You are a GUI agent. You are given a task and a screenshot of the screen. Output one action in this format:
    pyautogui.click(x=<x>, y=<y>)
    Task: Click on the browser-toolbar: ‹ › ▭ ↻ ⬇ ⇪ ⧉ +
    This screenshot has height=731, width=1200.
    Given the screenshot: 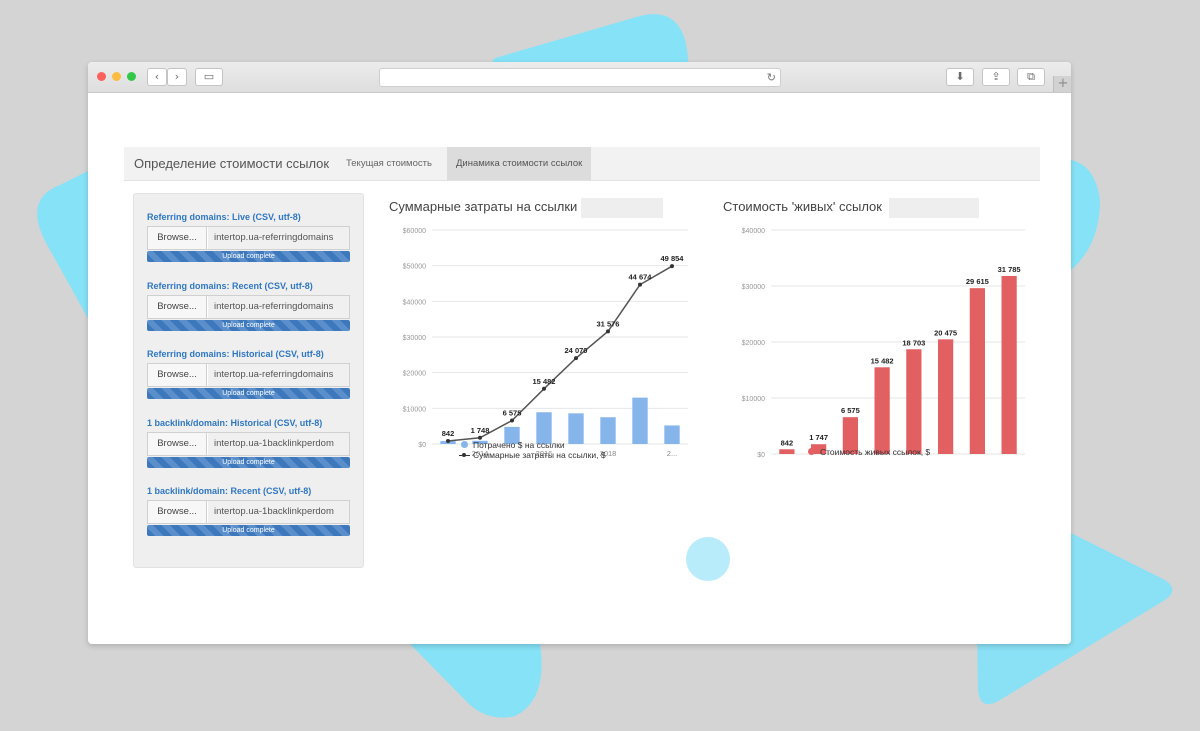 What is the action you would take?
    pyautogui.click(x=579, y=77)
    